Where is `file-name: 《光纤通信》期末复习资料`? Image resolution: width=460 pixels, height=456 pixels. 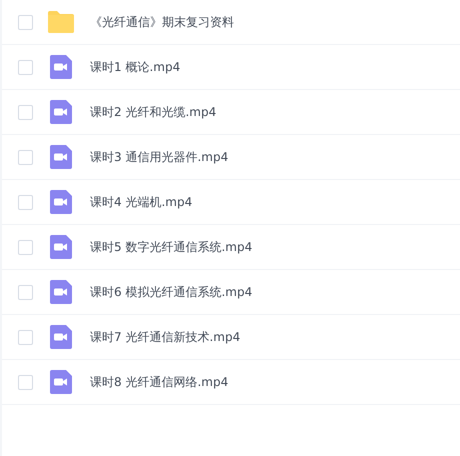
file-name: 《光纤通信》期末复习资料 is located at coordinates (162, 22).